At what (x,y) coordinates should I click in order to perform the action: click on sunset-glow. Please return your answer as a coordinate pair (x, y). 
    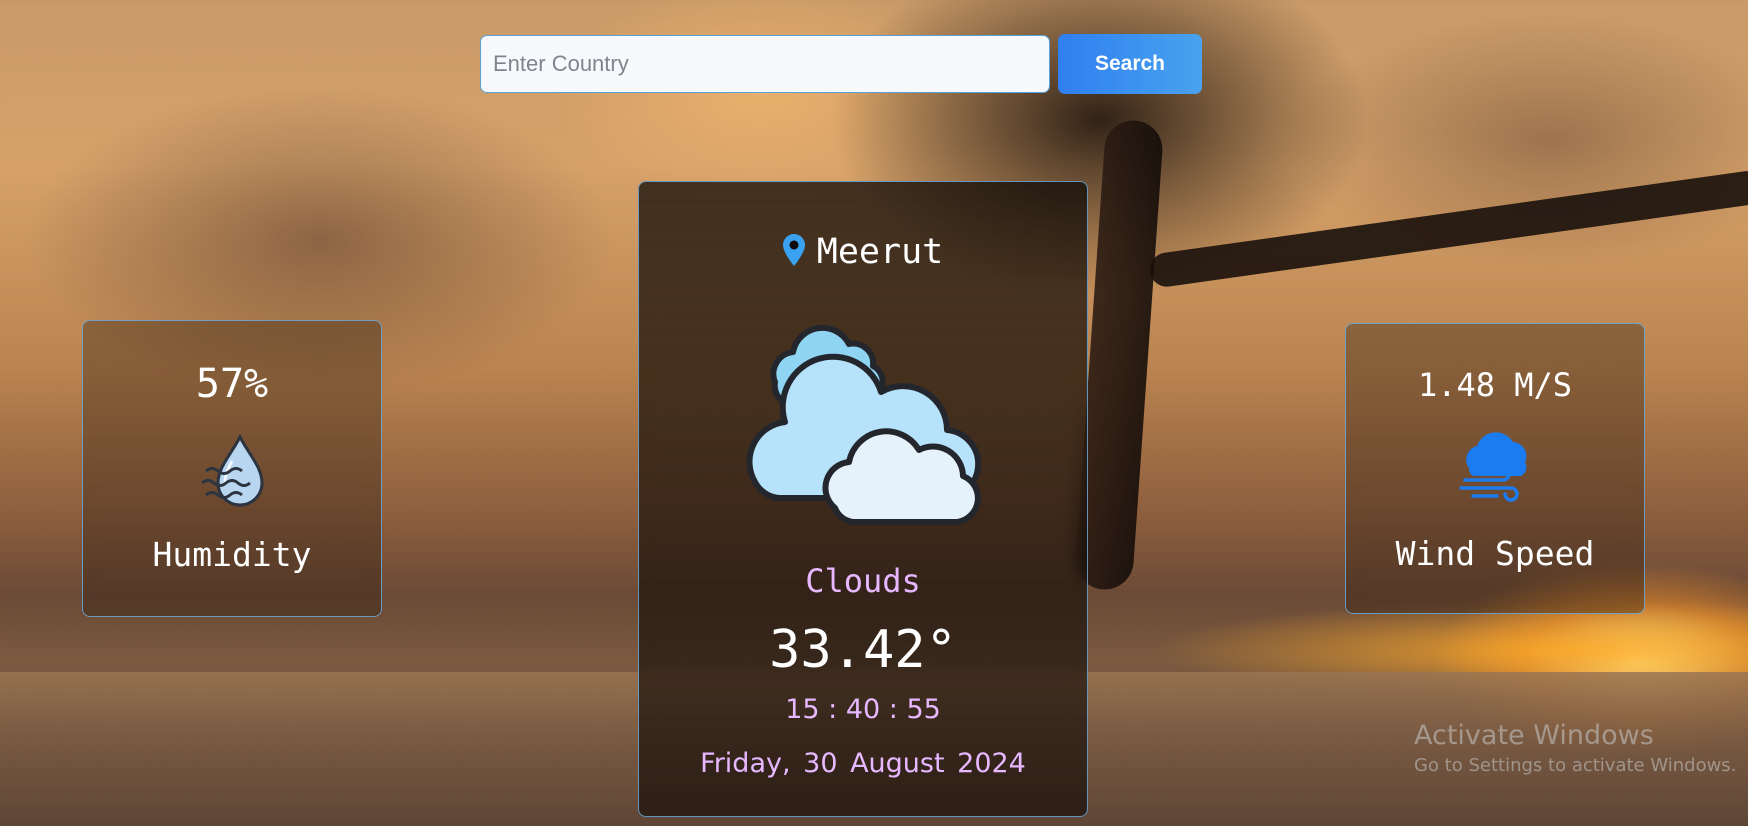
    Looking at the image, I should click on (1449, 650).